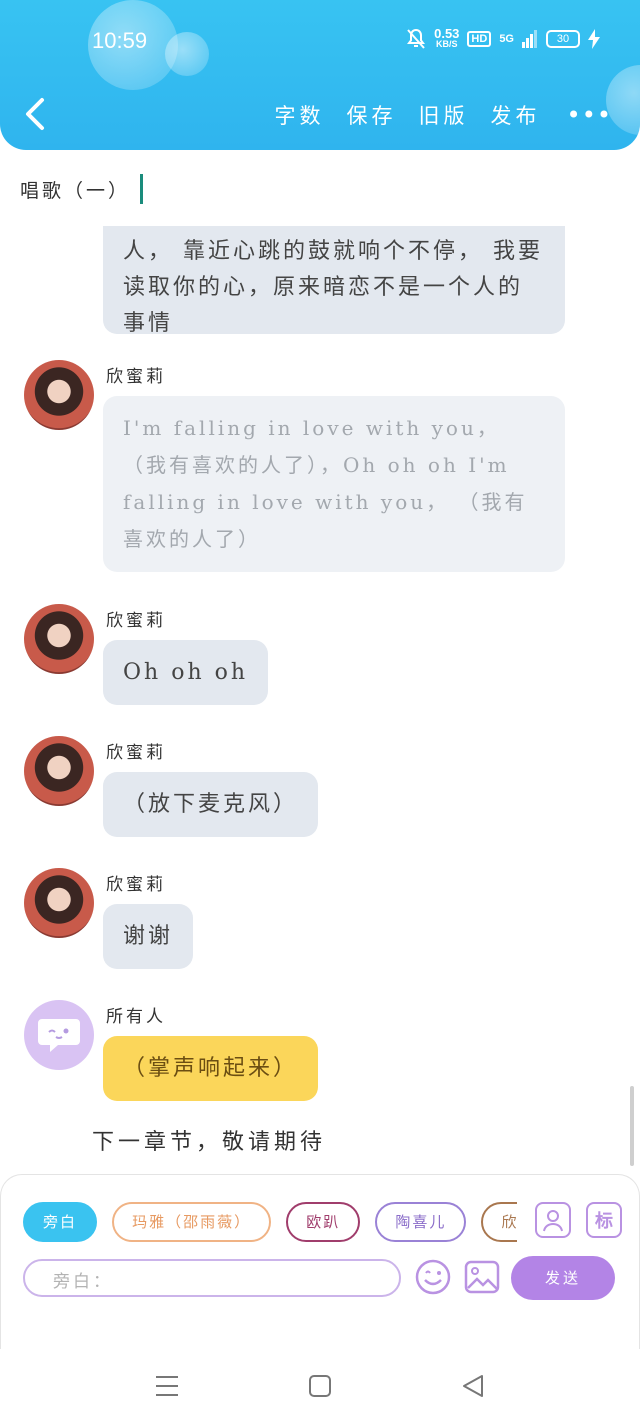 The image size is (640, 1423). I want to click on message-bubble: Oh oh oh, so click(186, 672).